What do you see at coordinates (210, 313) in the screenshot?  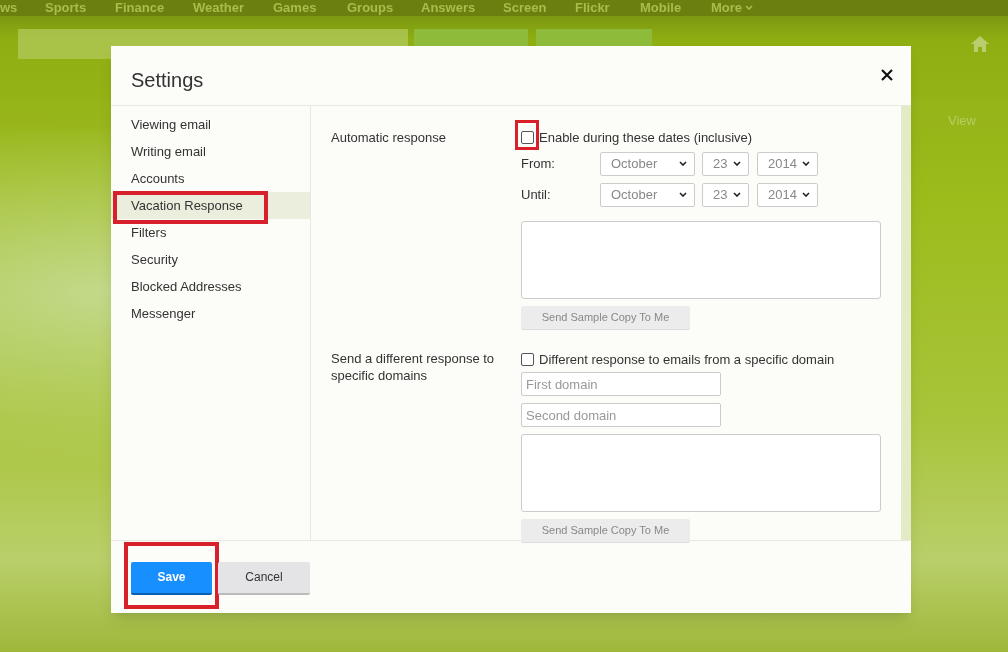 I see `sidebar-item: Messenger` at bounding box center [210, 313].